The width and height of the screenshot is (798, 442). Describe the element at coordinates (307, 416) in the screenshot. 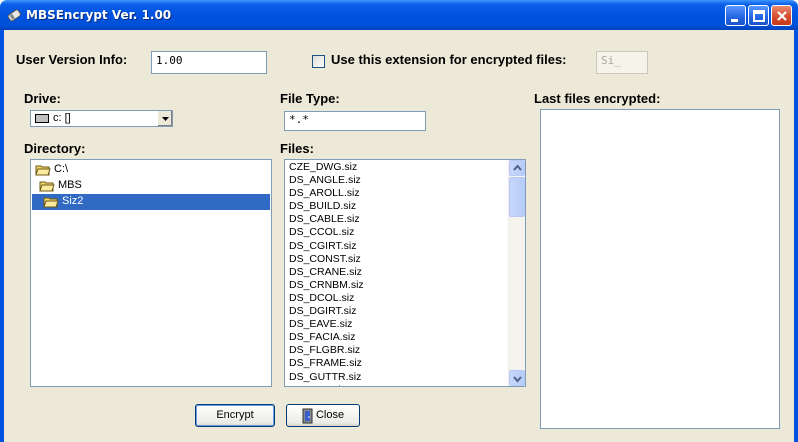

I see `door-exit-icon` at that location.